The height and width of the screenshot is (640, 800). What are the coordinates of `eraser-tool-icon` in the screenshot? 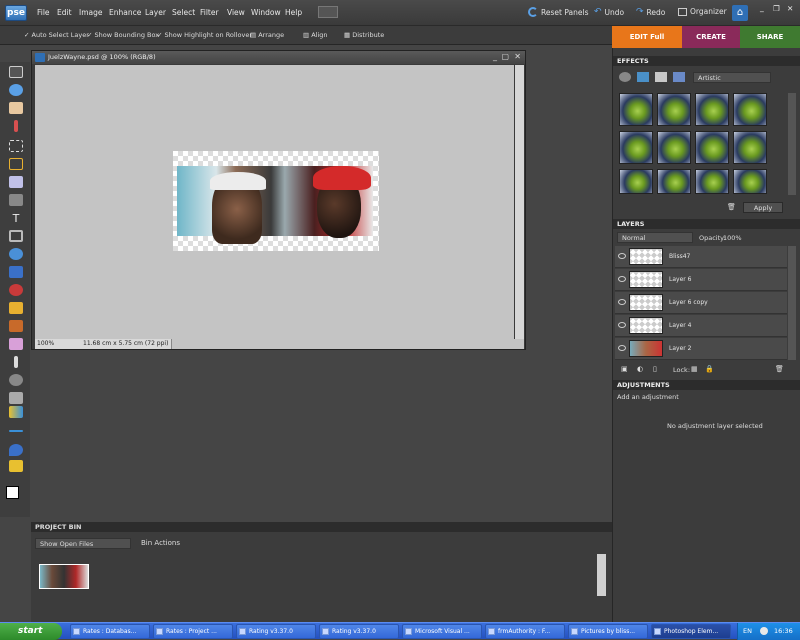 It's located at (16, 344).